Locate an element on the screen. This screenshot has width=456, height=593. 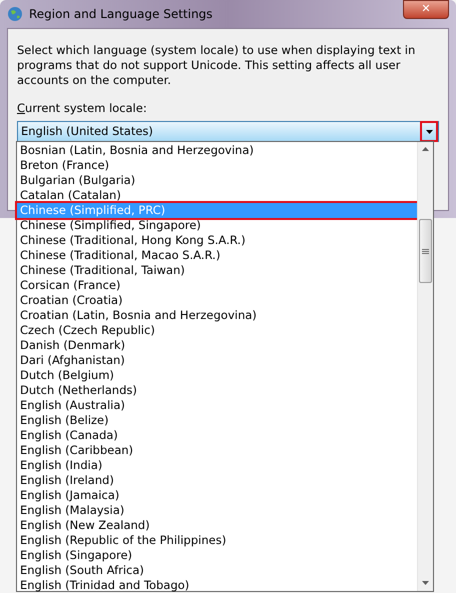
globe-icon is located at coordinates (15, 14).